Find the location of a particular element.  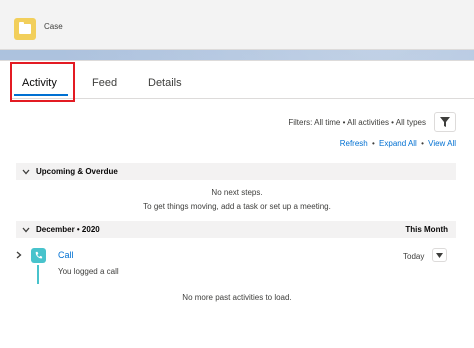

no-next-steps-text: No next steps. is located at coordinates (237, 192).